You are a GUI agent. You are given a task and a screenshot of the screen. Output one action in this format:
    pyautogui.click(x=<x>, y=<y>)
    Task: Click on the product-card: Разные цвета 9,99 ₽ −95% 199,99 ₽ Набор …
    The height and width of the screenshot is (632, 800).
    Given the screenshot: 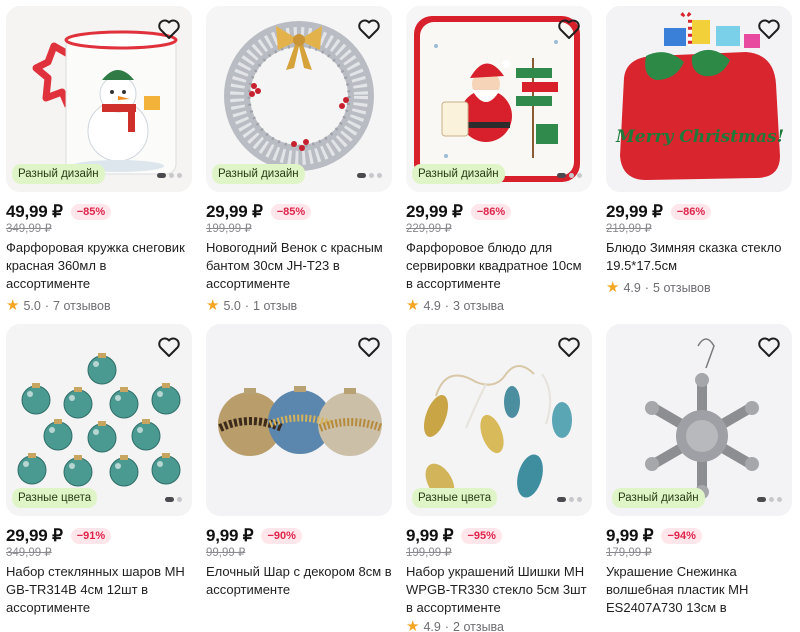 What is the action you would take?
    pyautogui.click(x=500, y=475)
    